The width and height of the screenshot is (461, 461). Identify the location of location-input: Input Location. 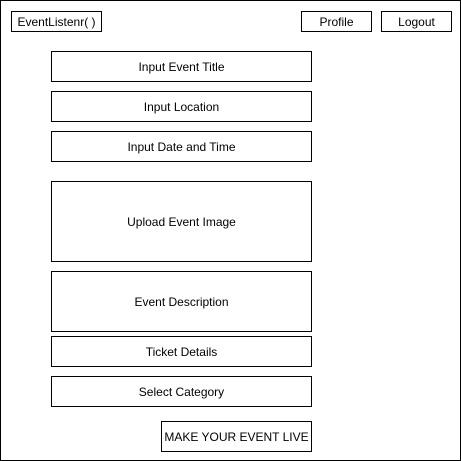
(181, 106).